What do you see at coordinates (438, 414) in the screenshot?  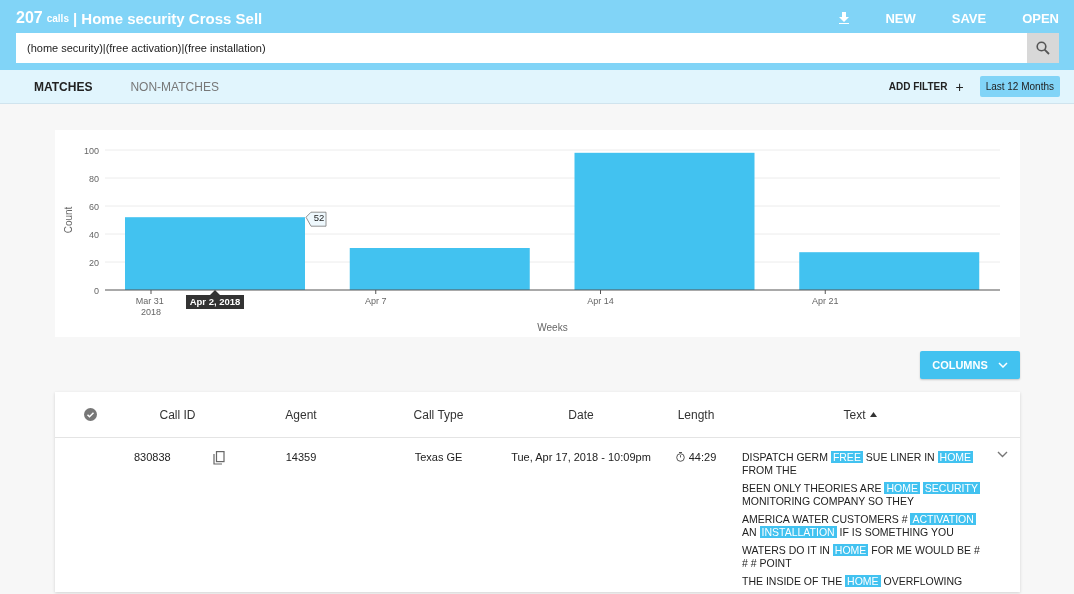 I see `column-header: Call Type` at bounding box center [438, 414].